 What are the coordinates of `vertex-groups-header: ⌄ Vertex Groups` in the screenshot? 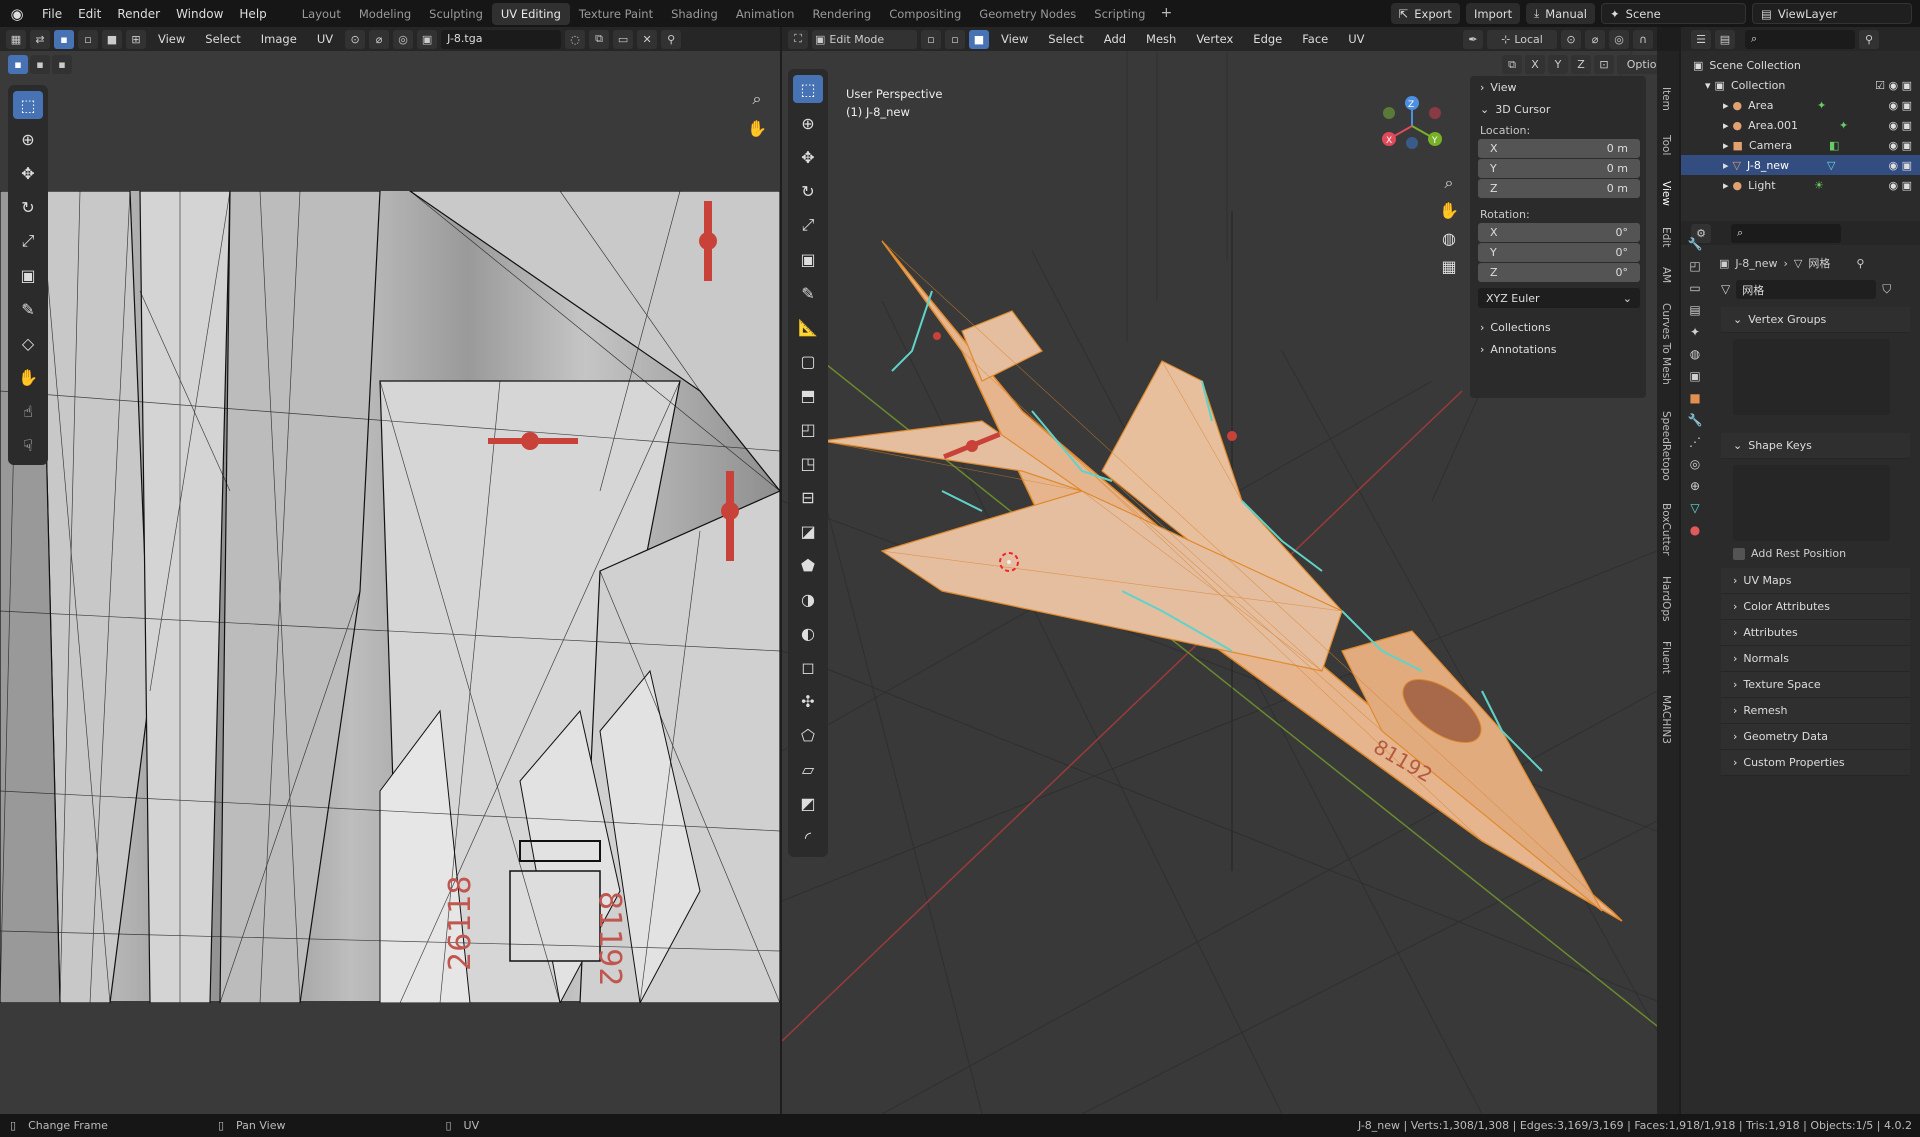 It's located at (1815, 320).